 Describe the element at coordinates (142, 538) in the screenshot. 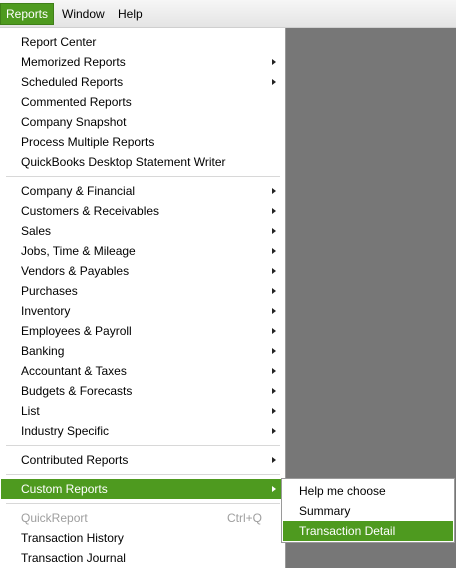

I see `menu-item-transaction-history: Transaction History` at that location.